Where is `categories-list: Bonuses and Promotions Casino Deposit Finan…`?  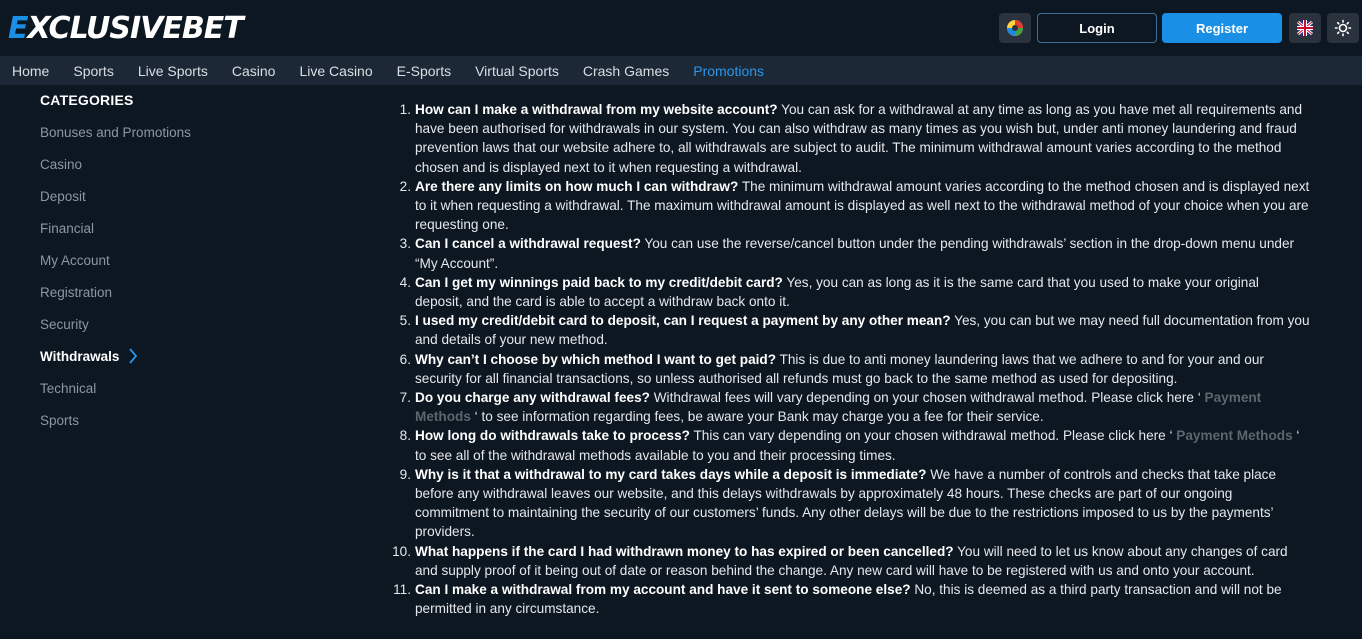 categories-list: Bonuses and Promotions Casino Deposit Finan… is located at coordinates (190, 284).